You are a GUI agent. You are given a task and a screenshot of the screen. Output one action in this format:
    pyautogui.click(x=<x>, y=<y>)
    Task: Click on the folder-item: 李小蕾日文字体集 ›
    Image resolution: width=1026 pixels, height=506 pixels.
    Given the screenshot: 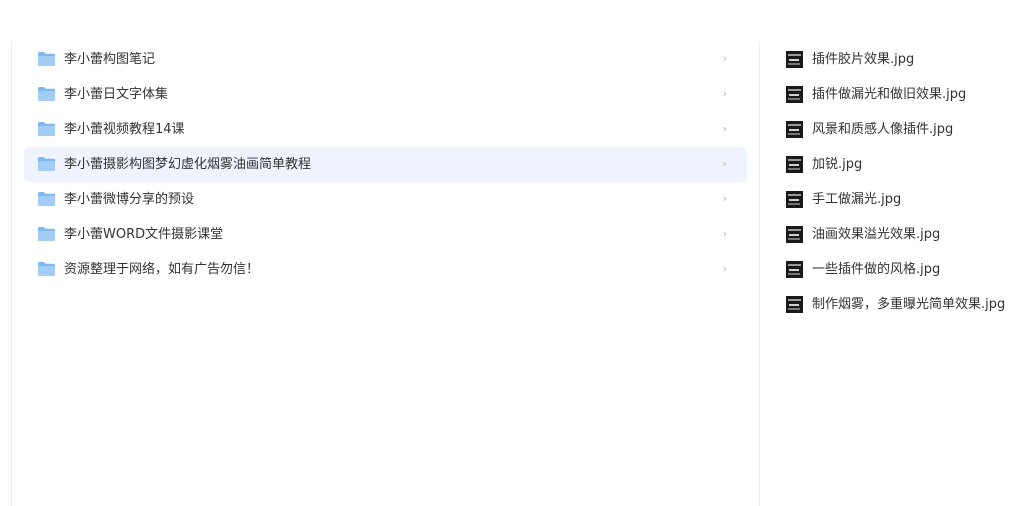 What is the action you would take?
    pyautogui.click(x=385, y=94)
    